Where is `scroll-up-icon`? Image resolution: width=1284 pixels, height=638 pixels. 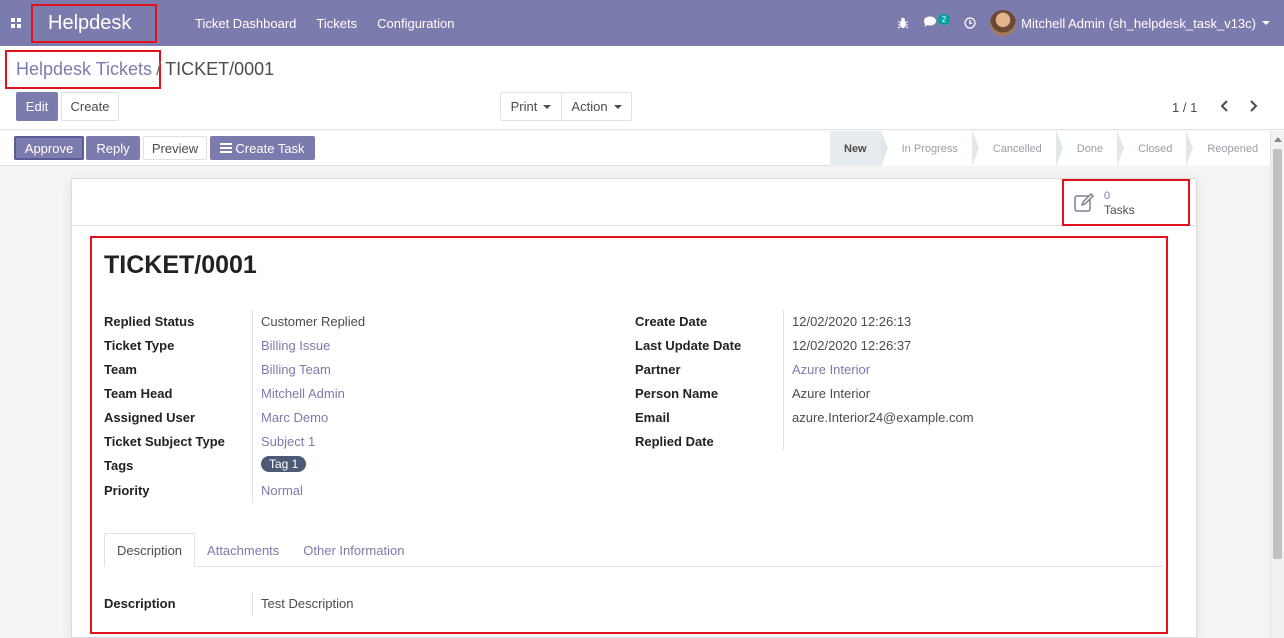
scroll-up-icon is located at coordinates (1278, 139).